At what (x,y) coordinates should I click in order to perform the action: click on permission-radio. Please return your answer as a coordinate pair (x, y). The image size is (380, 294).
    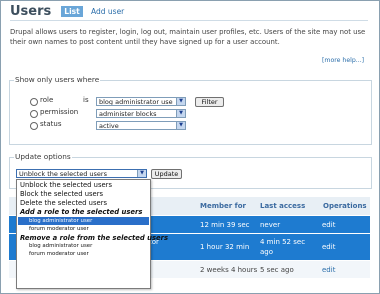
    Looking at the image, I should click on (34, 114).